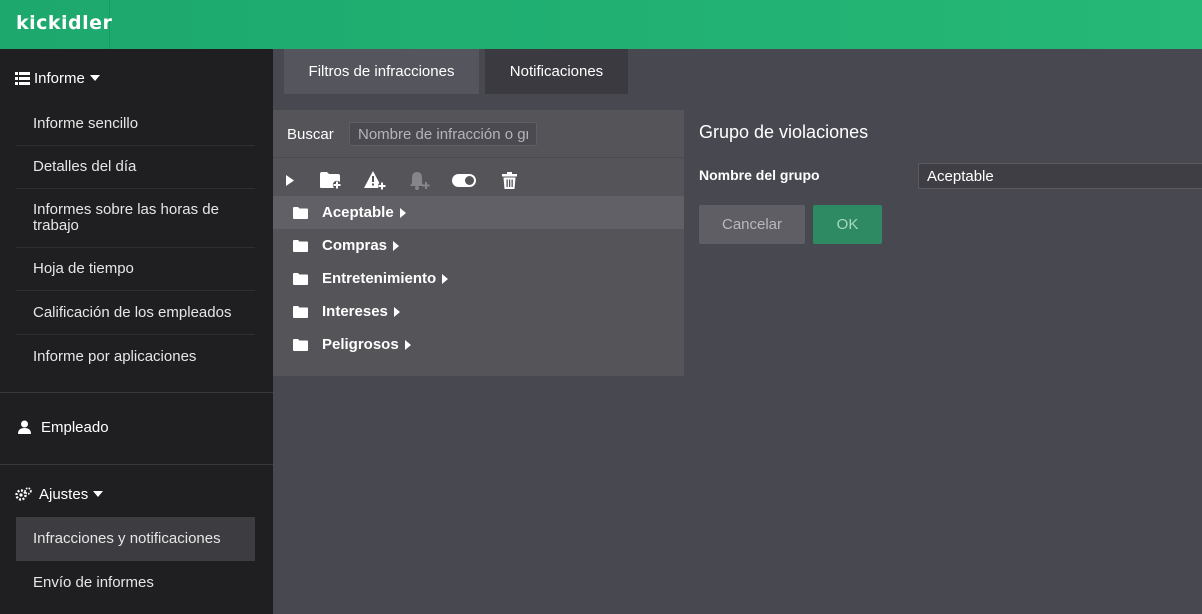 The image size is (1202, 614). Describe the element at coordinates (360, 344) in the screenshot. I see `tree-item-label: Peligrosos` at that location.